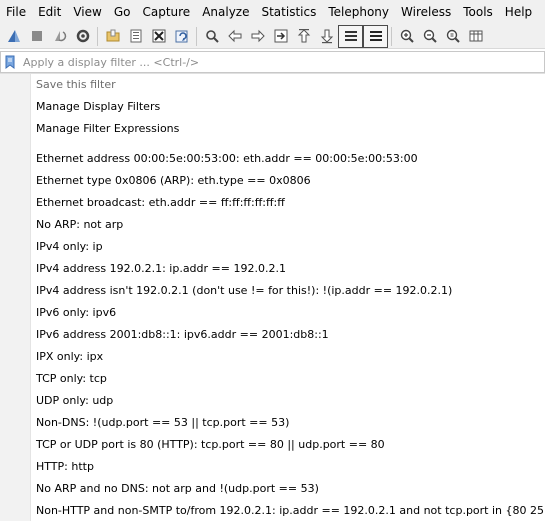 This screenshot has width=545, height=522. What do you see at coordinates (71, 379) in the screenshot?
I see `menu-item-filter: TCP only: tcp` at bounding box center [71, 379].